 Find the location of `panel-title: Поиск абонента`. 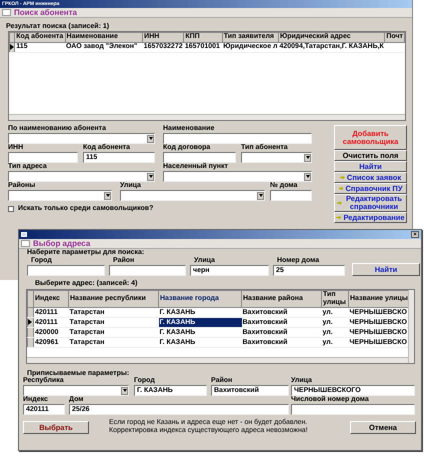

panel-title: Поиск абонента is located at coordinates (45, 12).